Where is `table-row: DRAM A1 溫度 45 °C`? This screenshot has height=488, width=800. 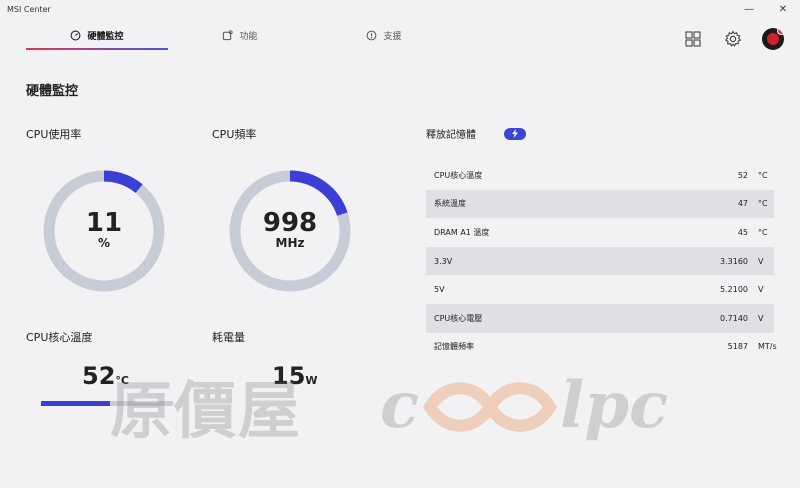
table-row: DRAM A1 溫度 45 °C is located at coordinates (600, 232).